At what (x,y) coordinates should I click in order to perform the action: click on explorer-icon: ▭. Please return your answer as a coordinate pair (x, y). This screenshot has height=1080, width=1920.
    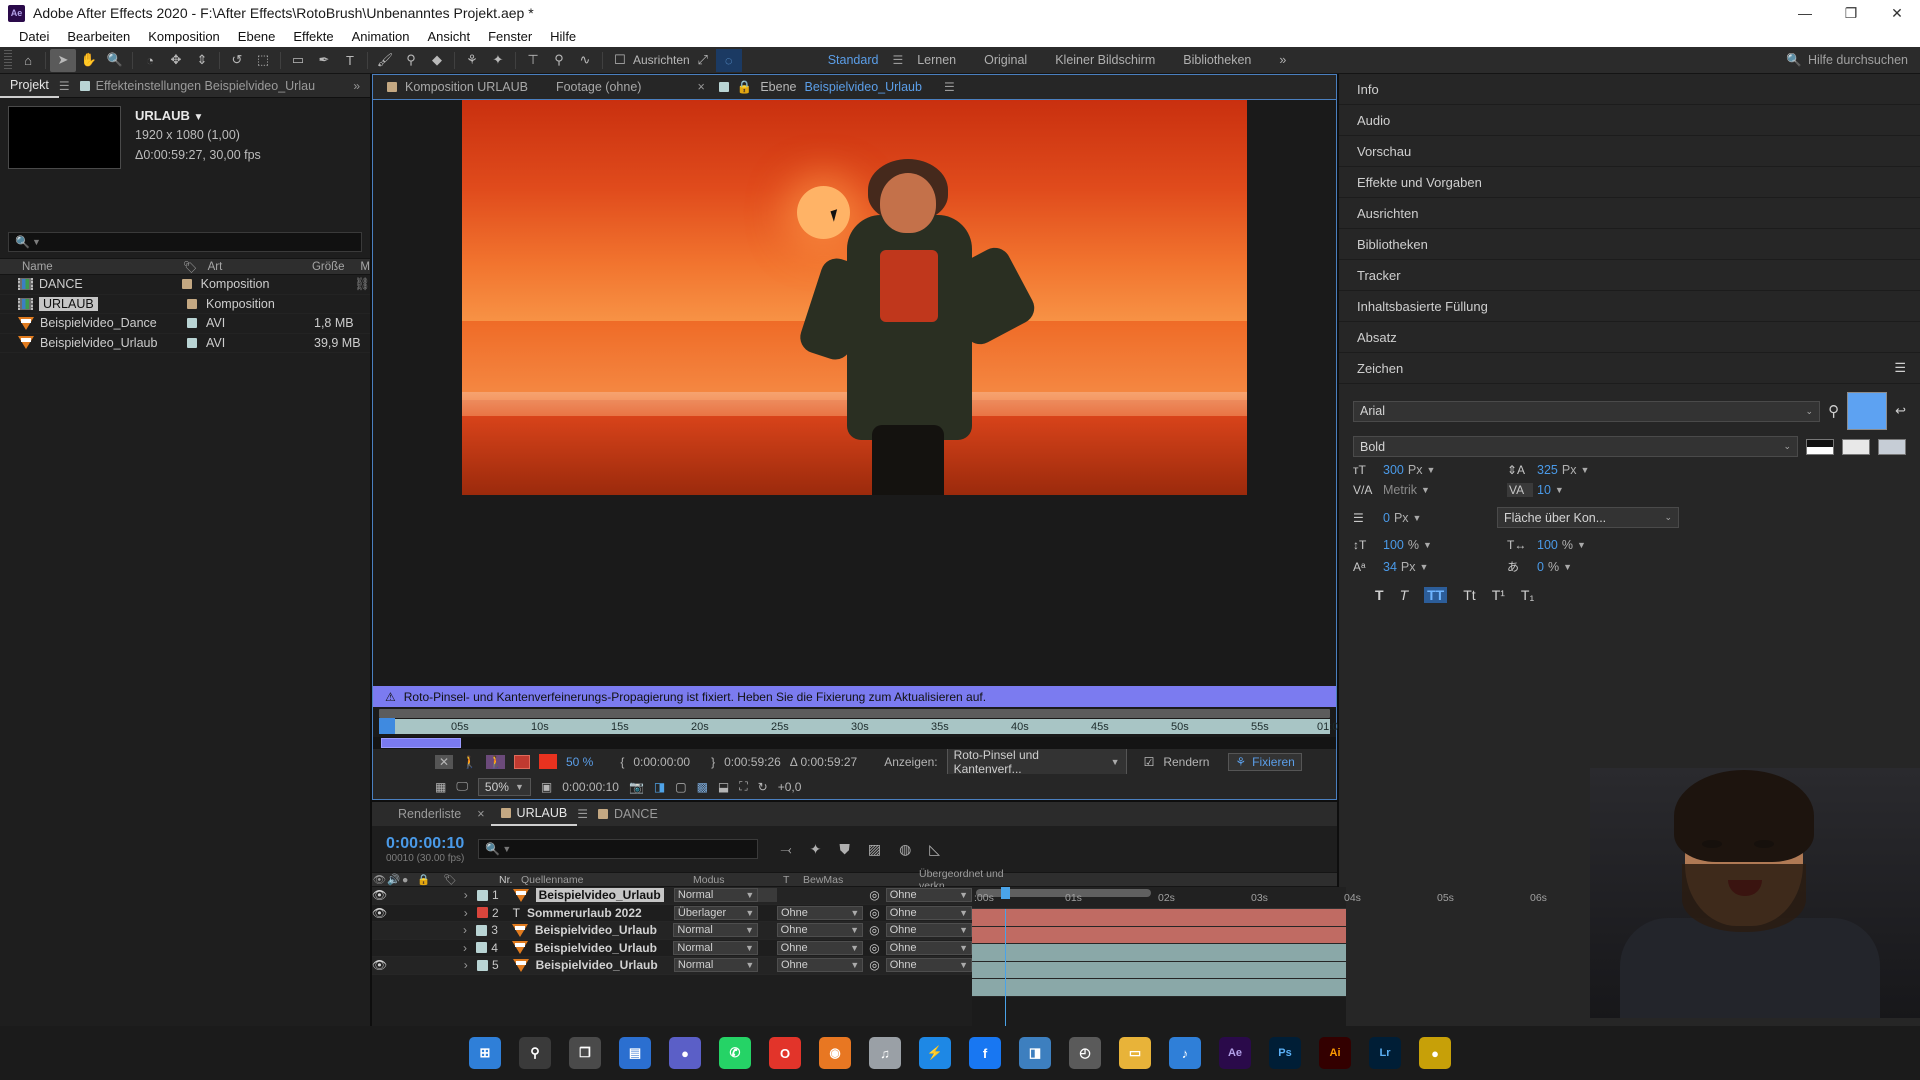
    Looking at the image, I should click on (1135, 1053).